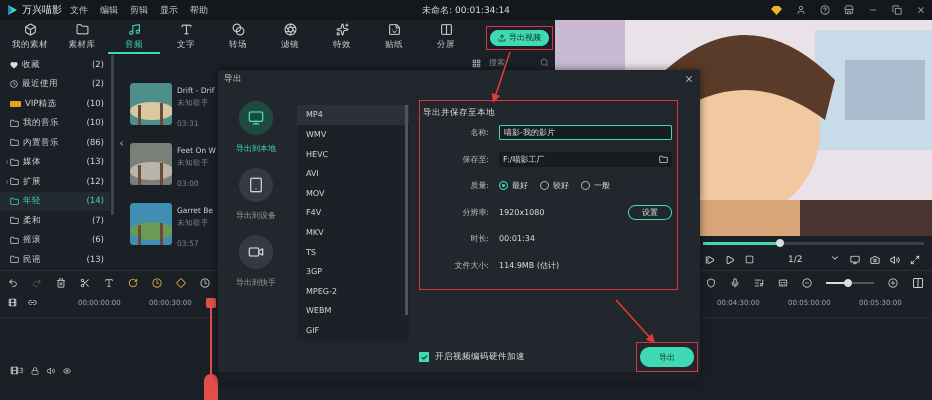 The width and height of the screenshot is (932, 400). What do you see at coordinates (480, 357) in the screenshot?
I see `checkbox-label: 开启视频编码硬件加速` at bounding box center [480, 357].